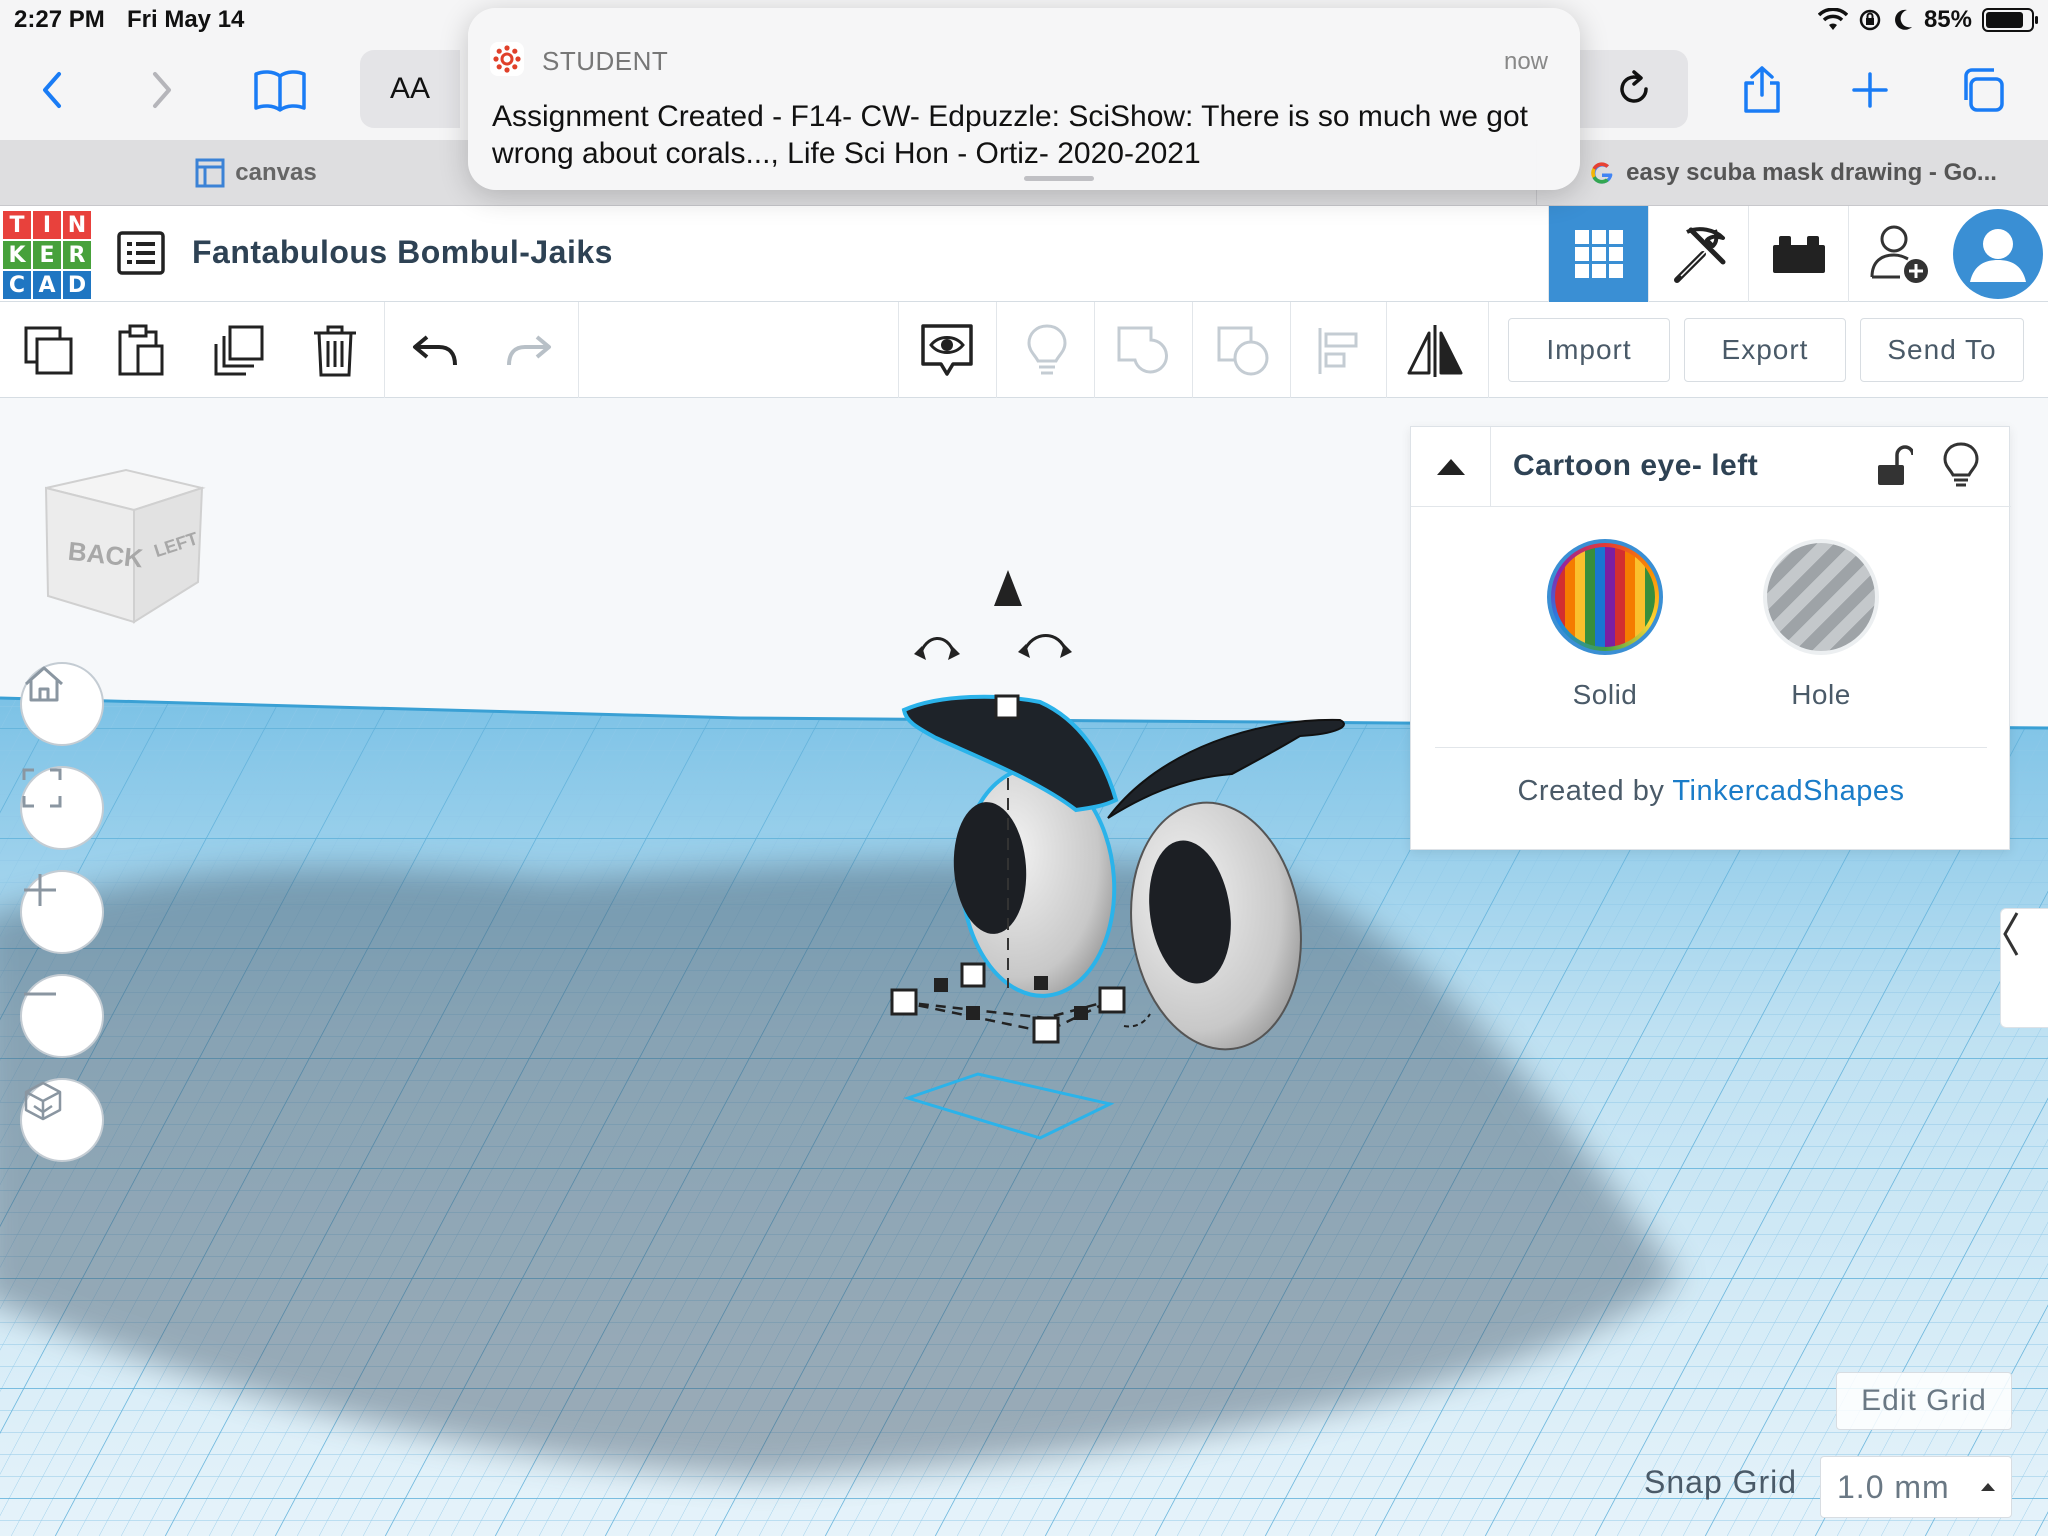  Describe the element at coordinates (1007, 707) in the screenshot. I see `handle-top` at that location.